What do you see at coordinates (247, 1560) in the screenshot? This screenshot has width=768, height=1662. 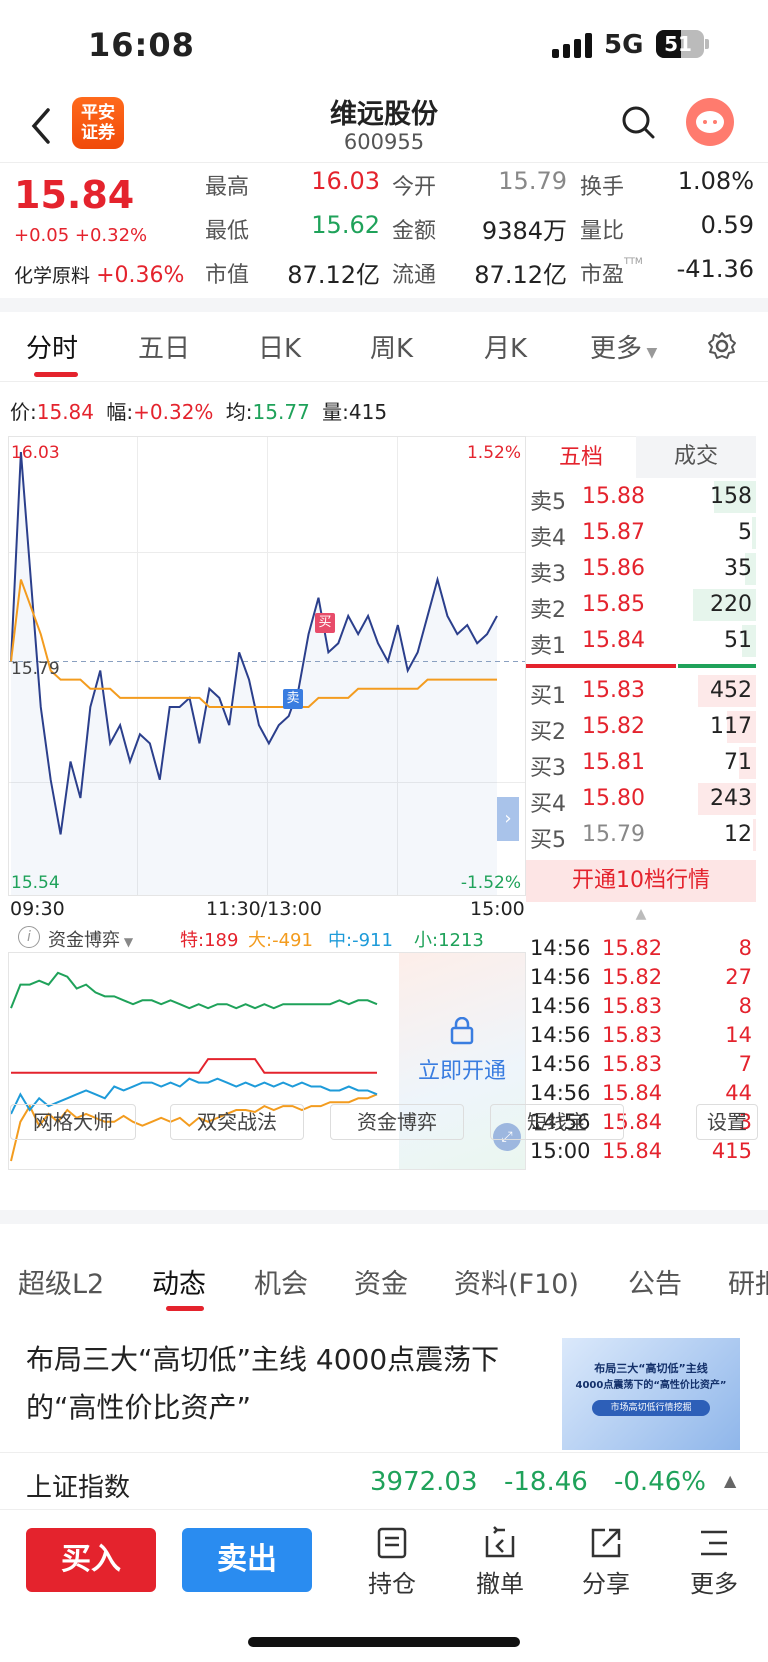 I see `sell-button: 卖出` at bounding box center [247, 1560].